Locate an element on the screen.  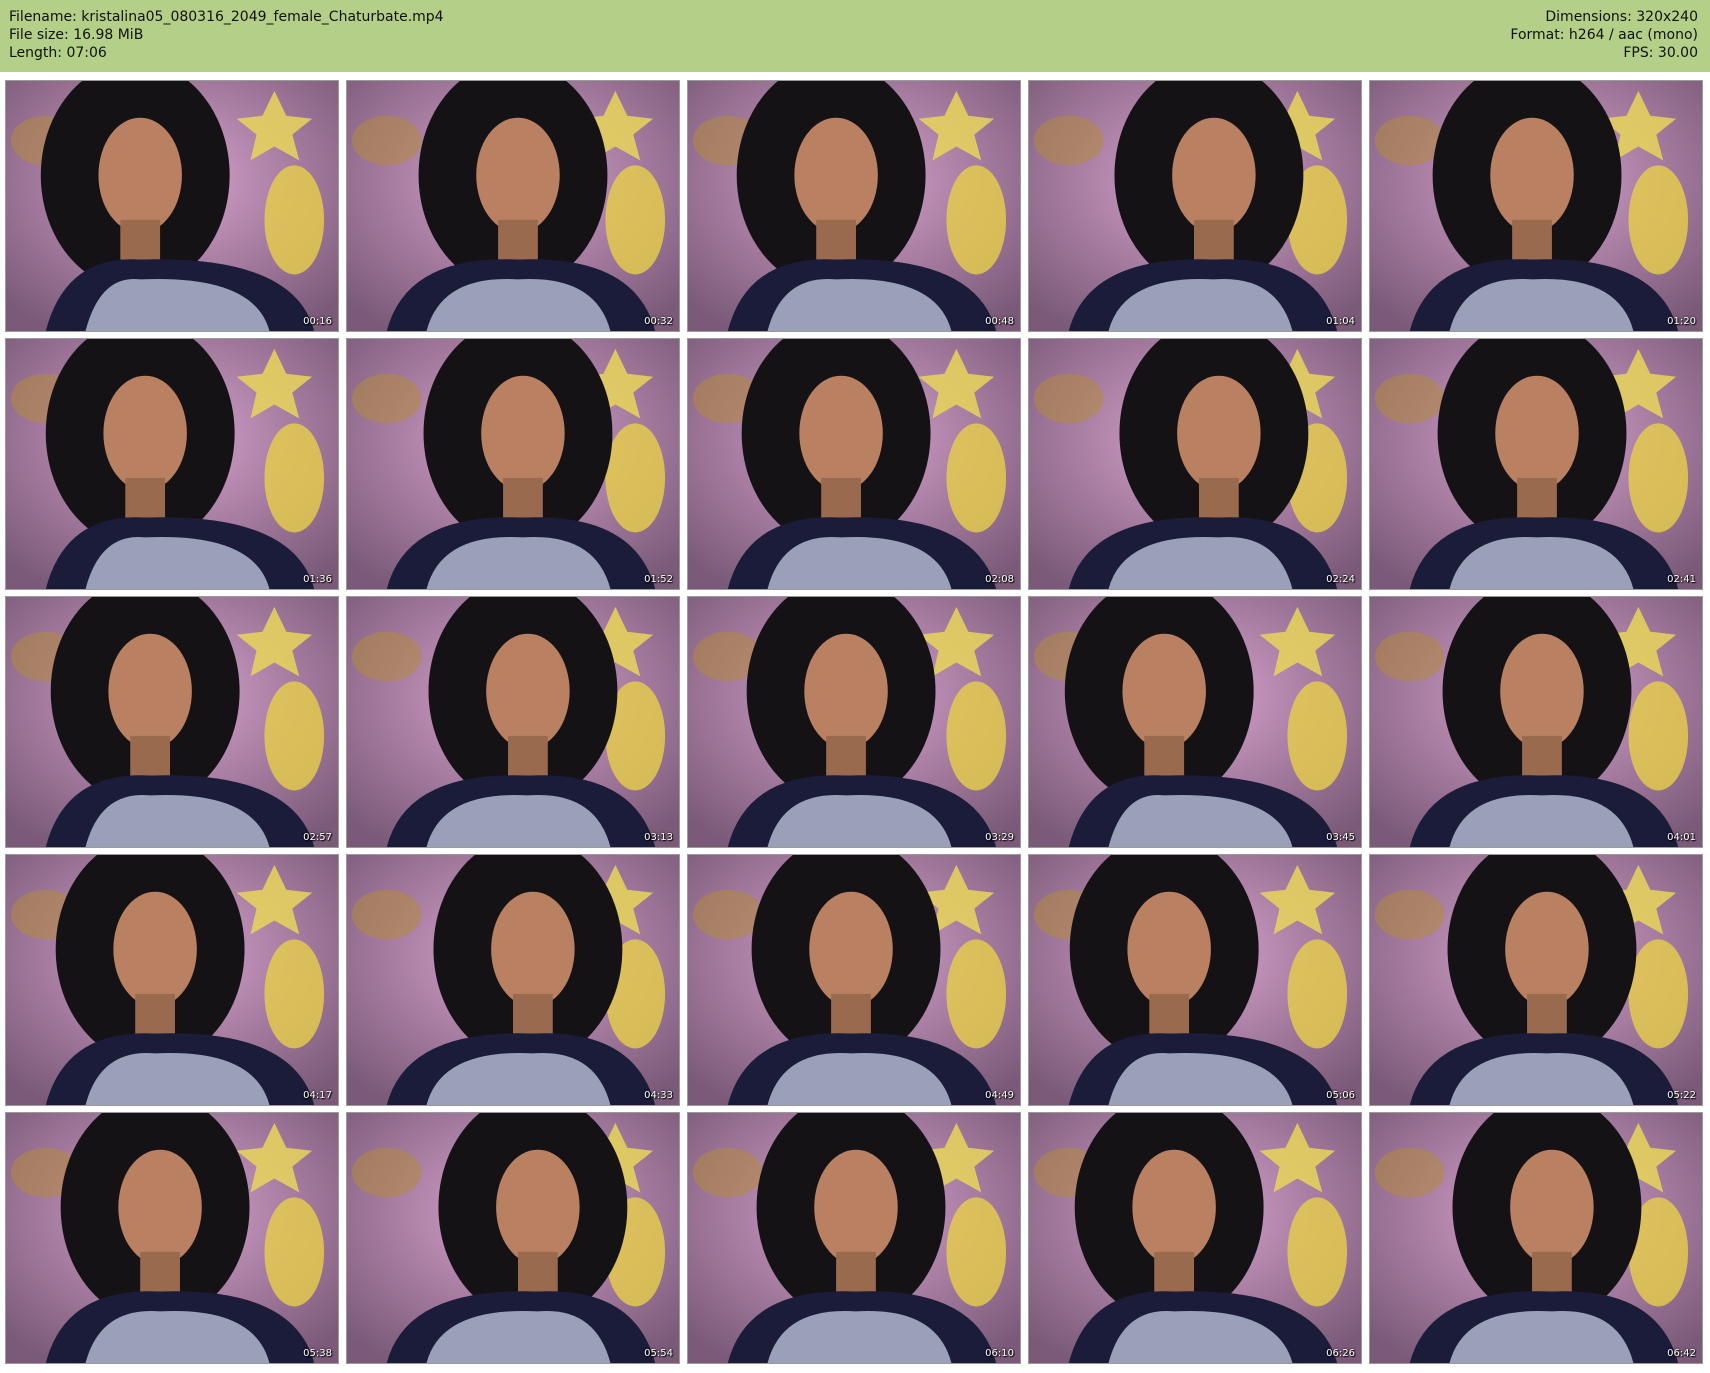
thumbnail-timestamp: 04:33 is located at coordinates (658, 1095).